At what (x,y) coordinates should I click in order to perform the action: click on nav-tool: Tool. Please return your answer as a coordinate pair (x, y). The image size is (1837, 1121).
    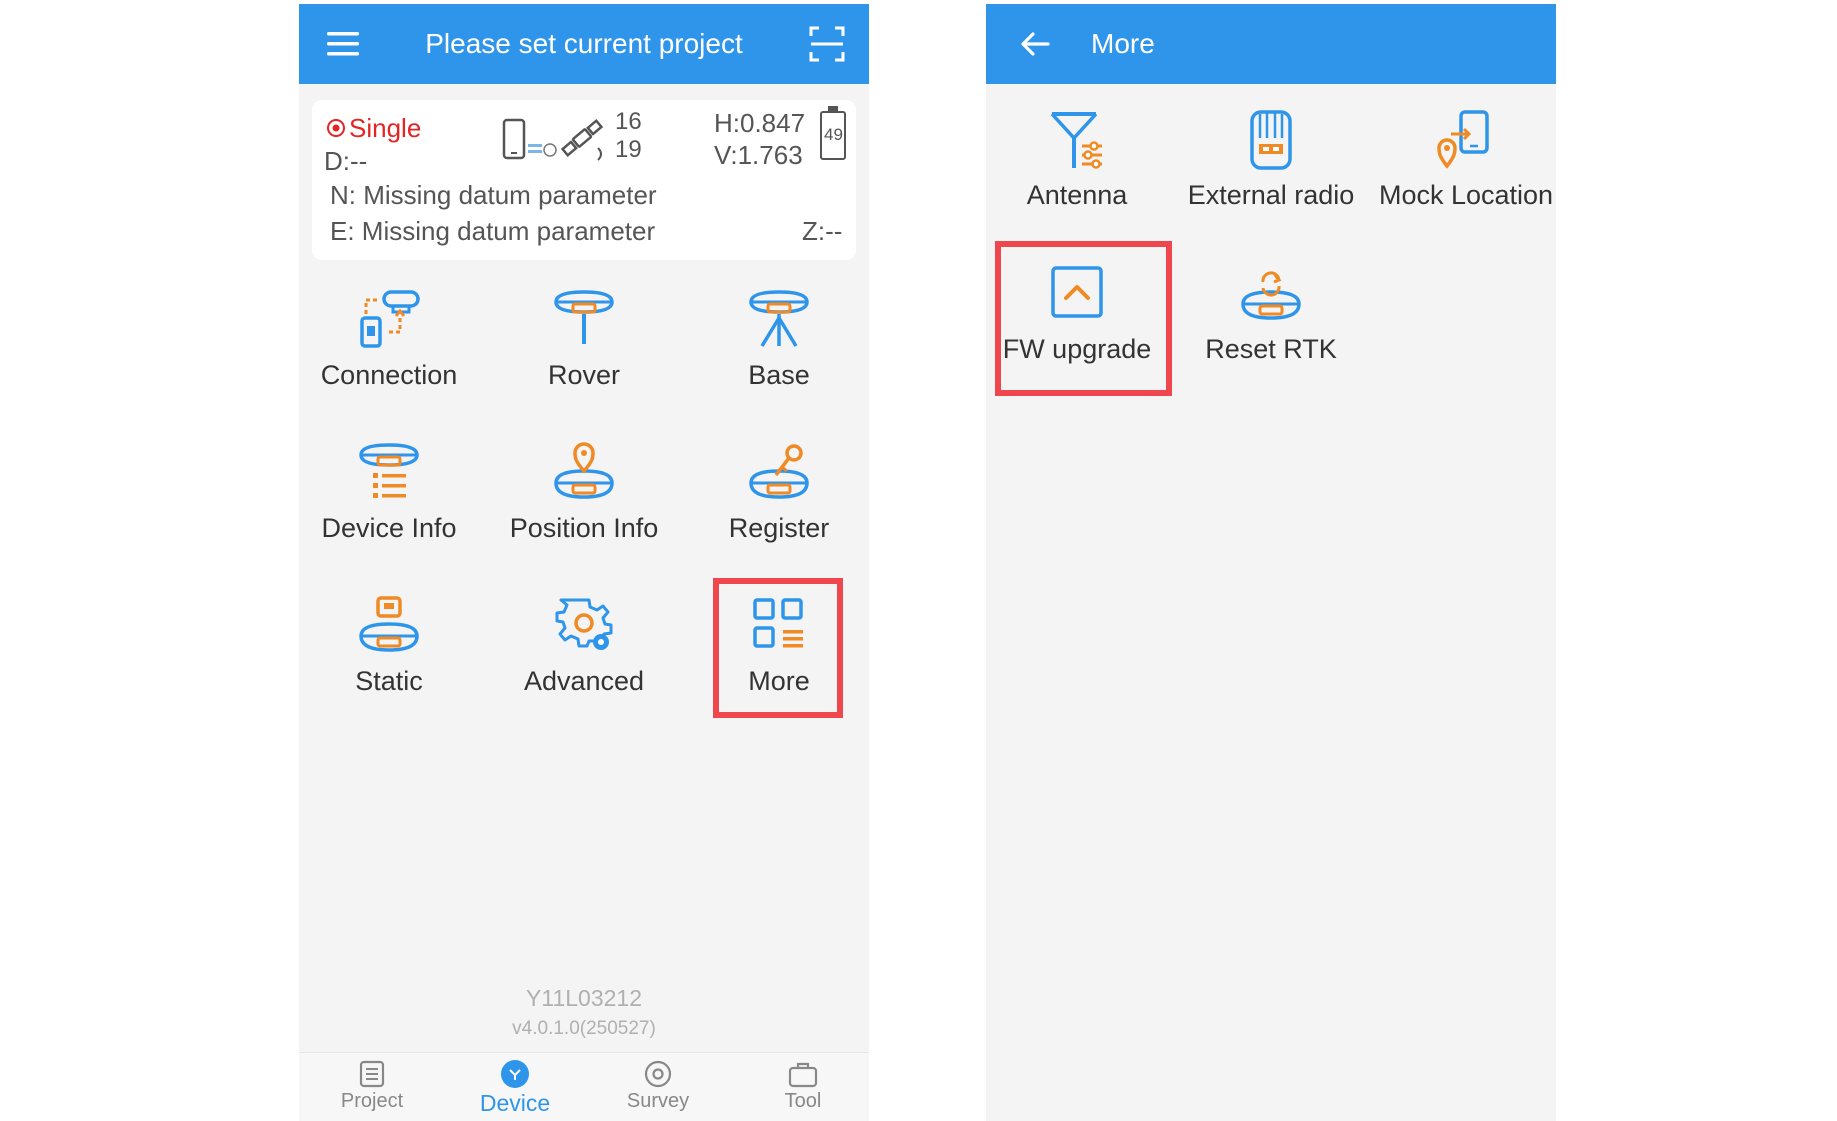
    Looking at the image, I should click on (803, 1090).